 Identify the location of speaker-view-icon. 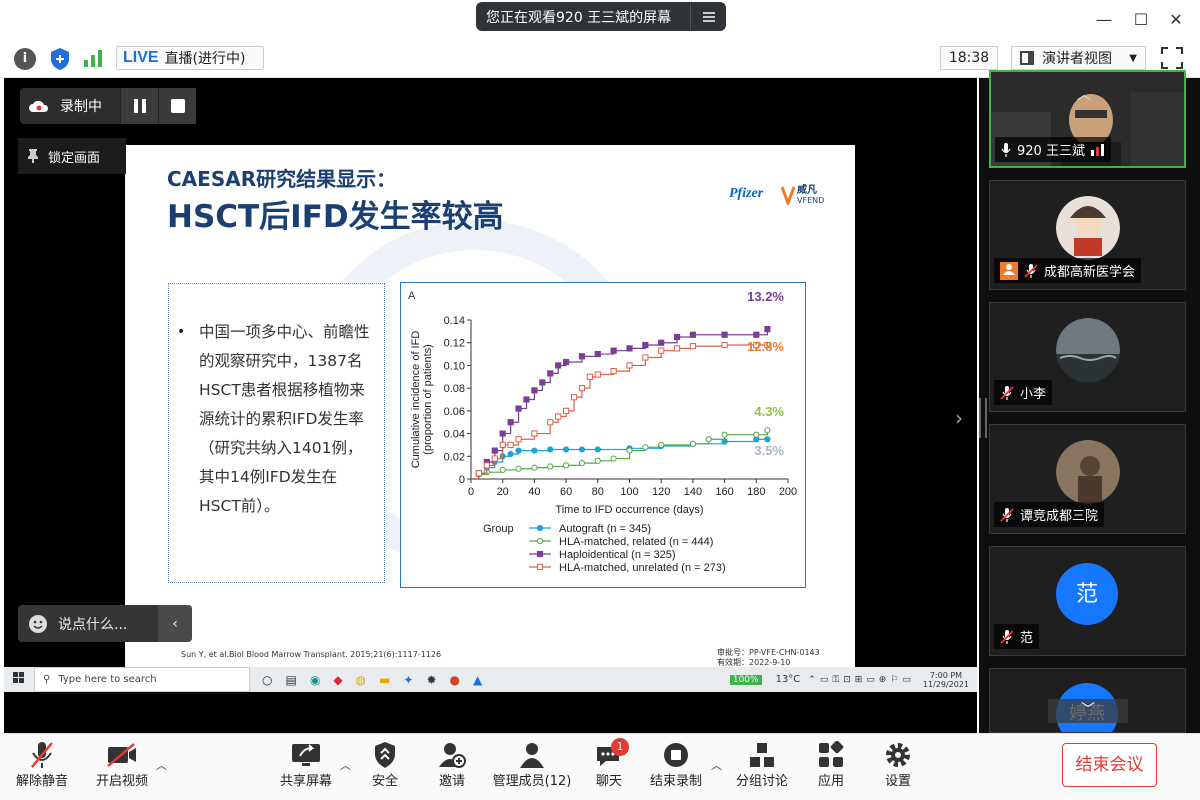
(1027, 58).